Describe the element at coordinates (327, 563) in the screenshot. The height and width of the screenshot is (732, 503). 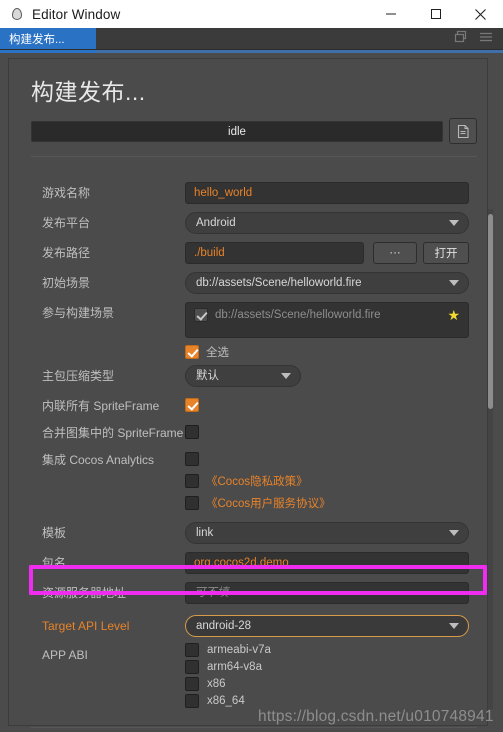
I see `package-name-input: org.cocos2d.demo` at that location.